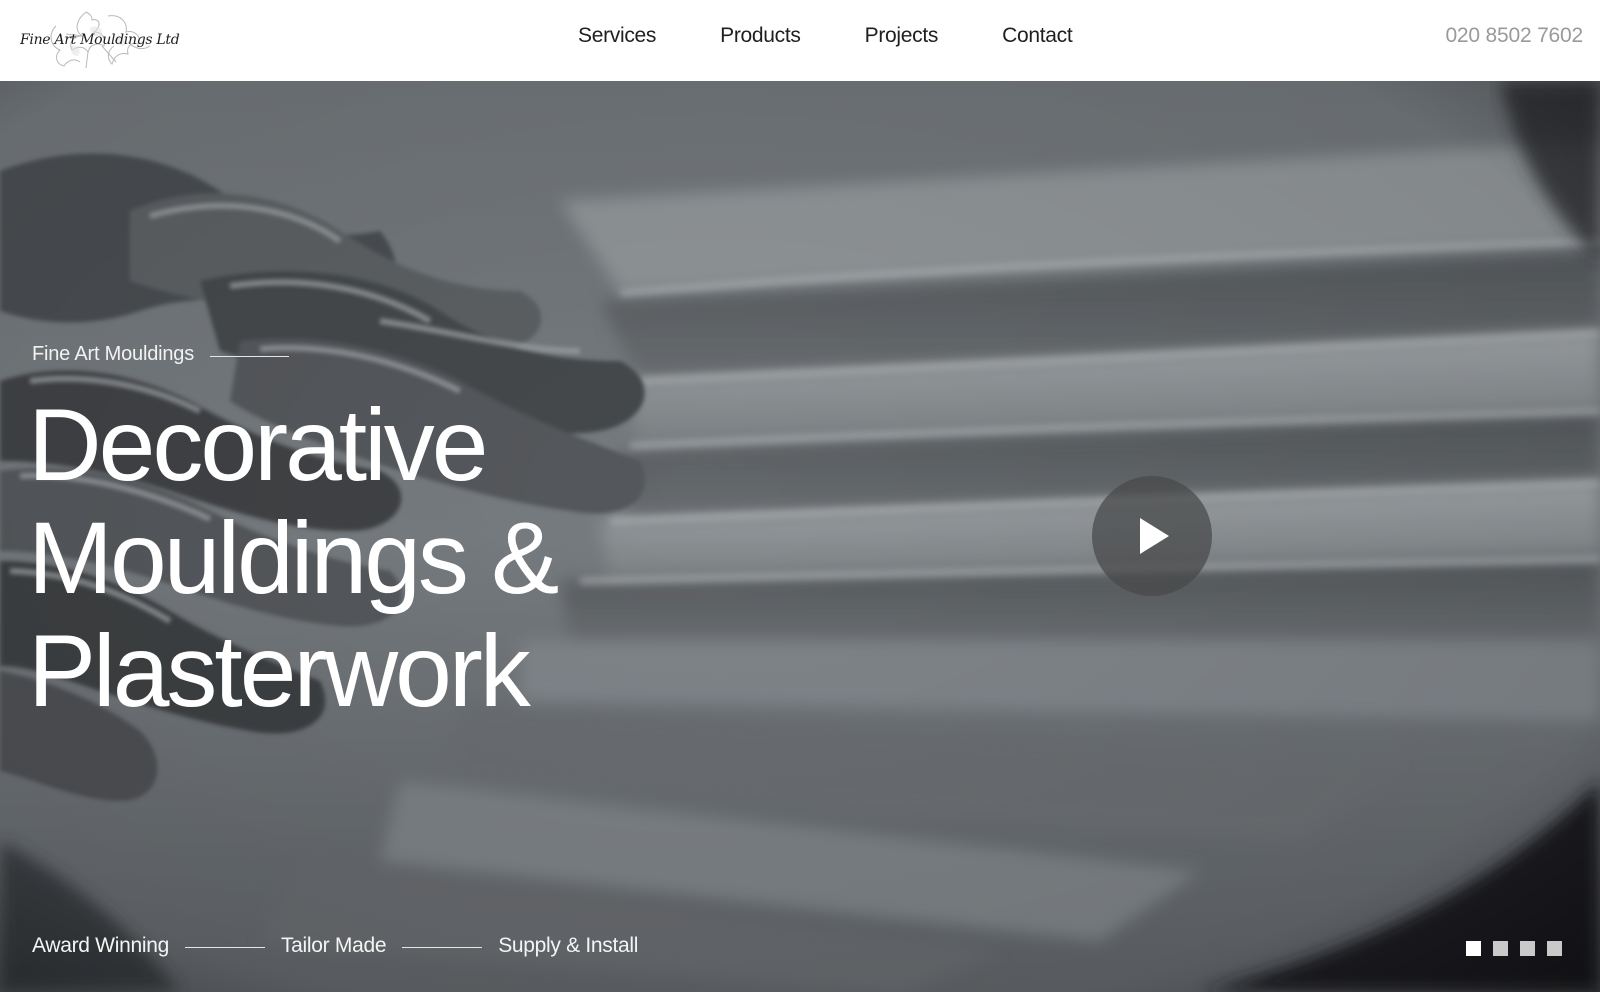 This screenshot has height=992, width=1600. I want to click on headline-line-2: Mouldings &, so click(293, 558).